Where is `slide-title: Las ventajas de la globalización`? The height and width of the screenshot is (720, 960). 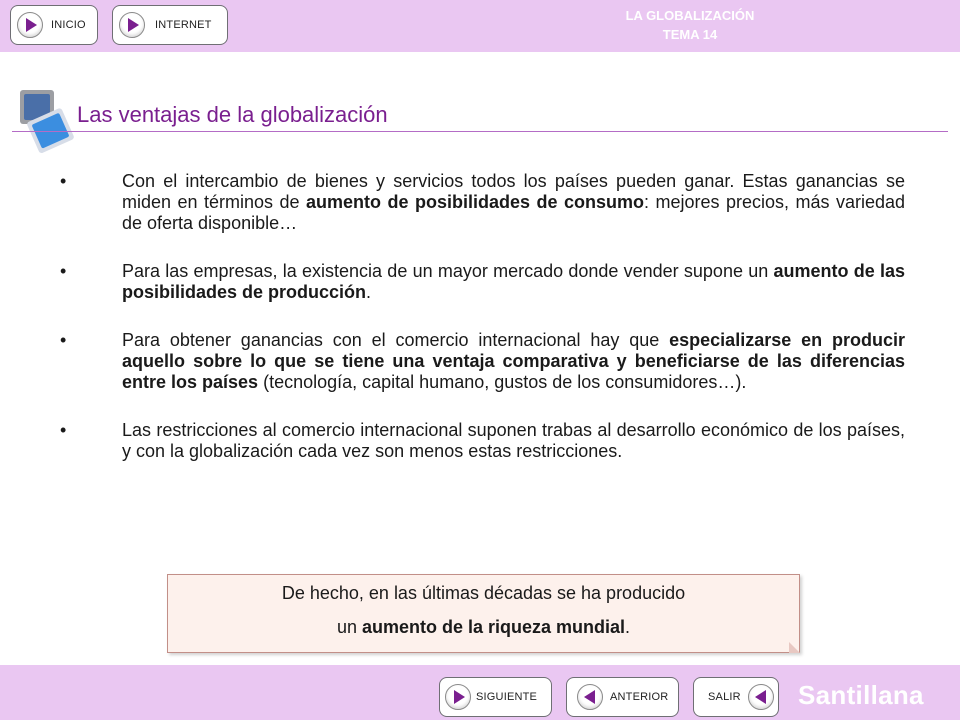 slide-title: Las ventajas de la globalización is located at coordinates (232, 114).